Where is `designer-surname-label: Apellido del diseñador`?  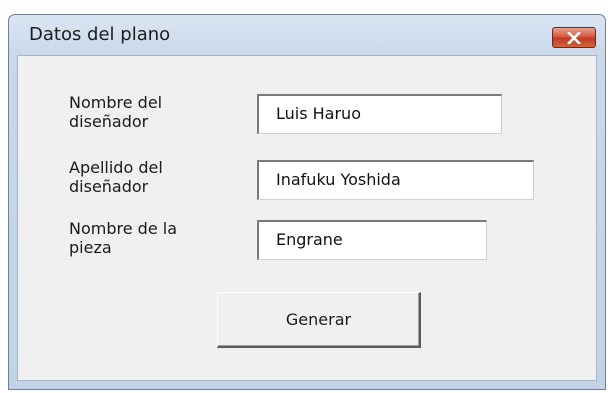 designer-surname-label: Apellido del diseñador is located at coordinates (116, 177).